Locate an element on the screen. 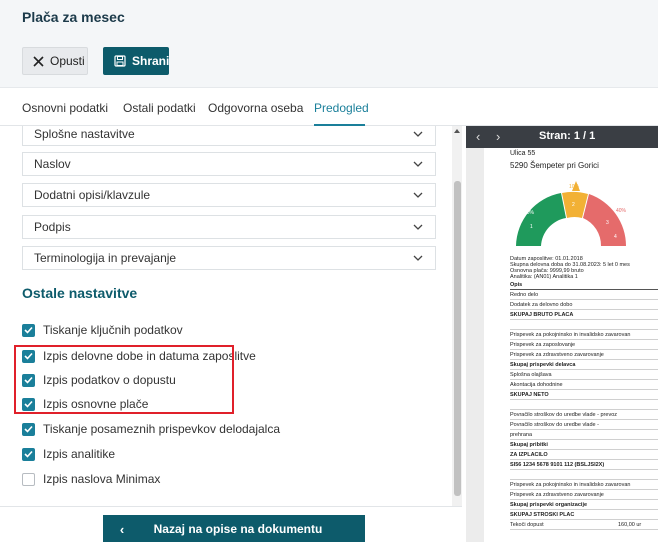  doc-row-text: ZA IZPLAČILO is located at coordinates (529, 455).